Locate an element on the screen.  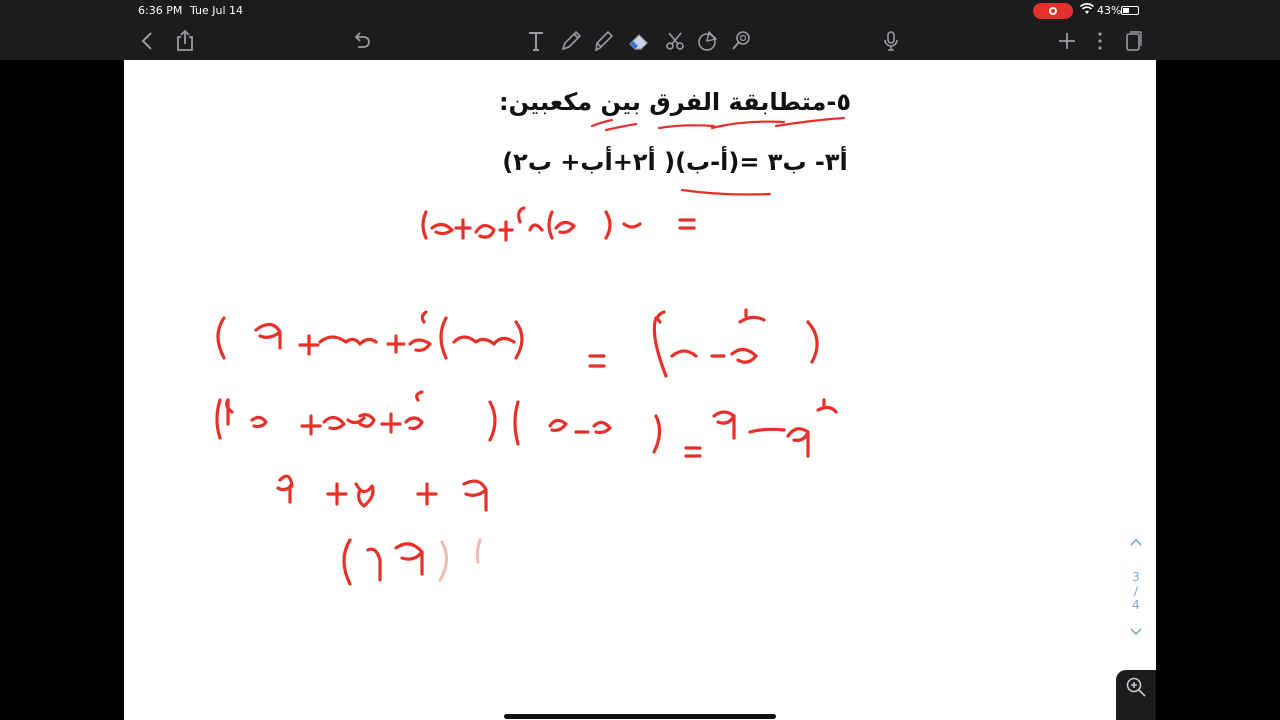
more-icon is located at coordinates (1100, 41).